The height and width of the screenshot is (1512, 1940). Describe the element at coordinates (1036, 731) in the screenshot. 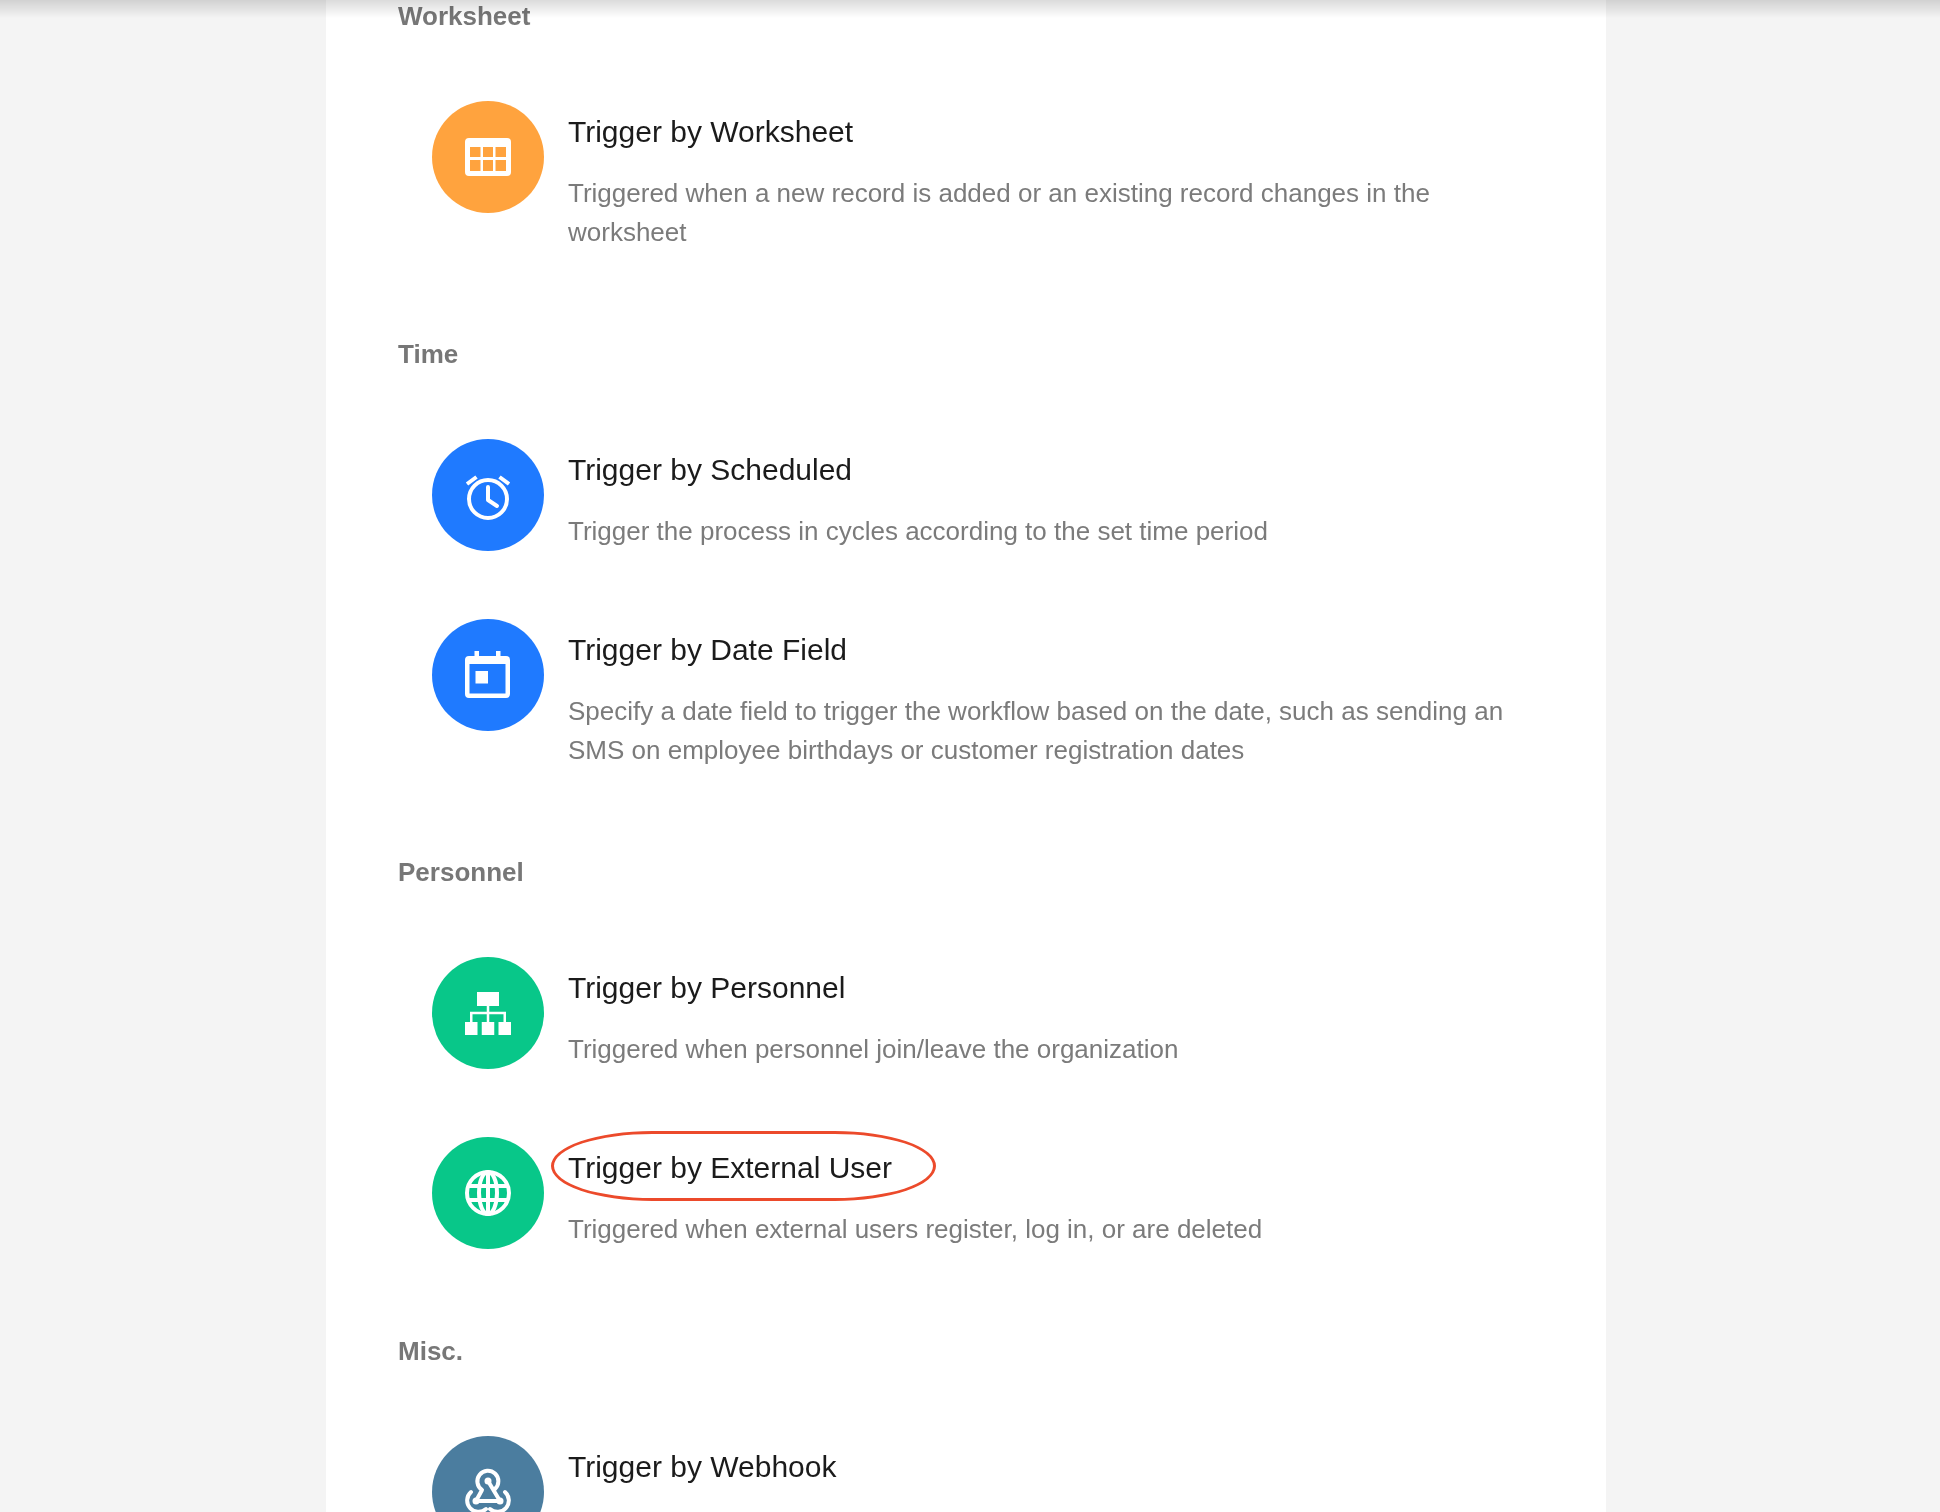

I see `trigger-description: Specify a date field to trigger the workflow based on the date, such as sending an SMS on employee birthdays or customer registration dates` at that location.